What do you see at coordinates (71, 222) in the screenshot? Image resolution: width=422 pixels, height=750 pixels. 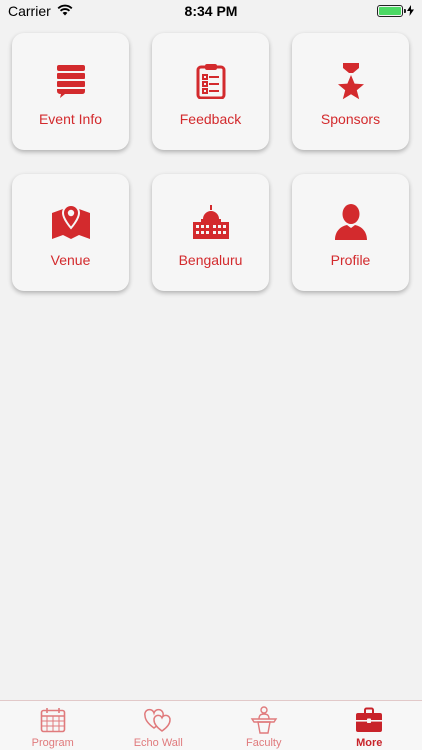 I see `map-pin-icon` at bounding box center [71, 222].